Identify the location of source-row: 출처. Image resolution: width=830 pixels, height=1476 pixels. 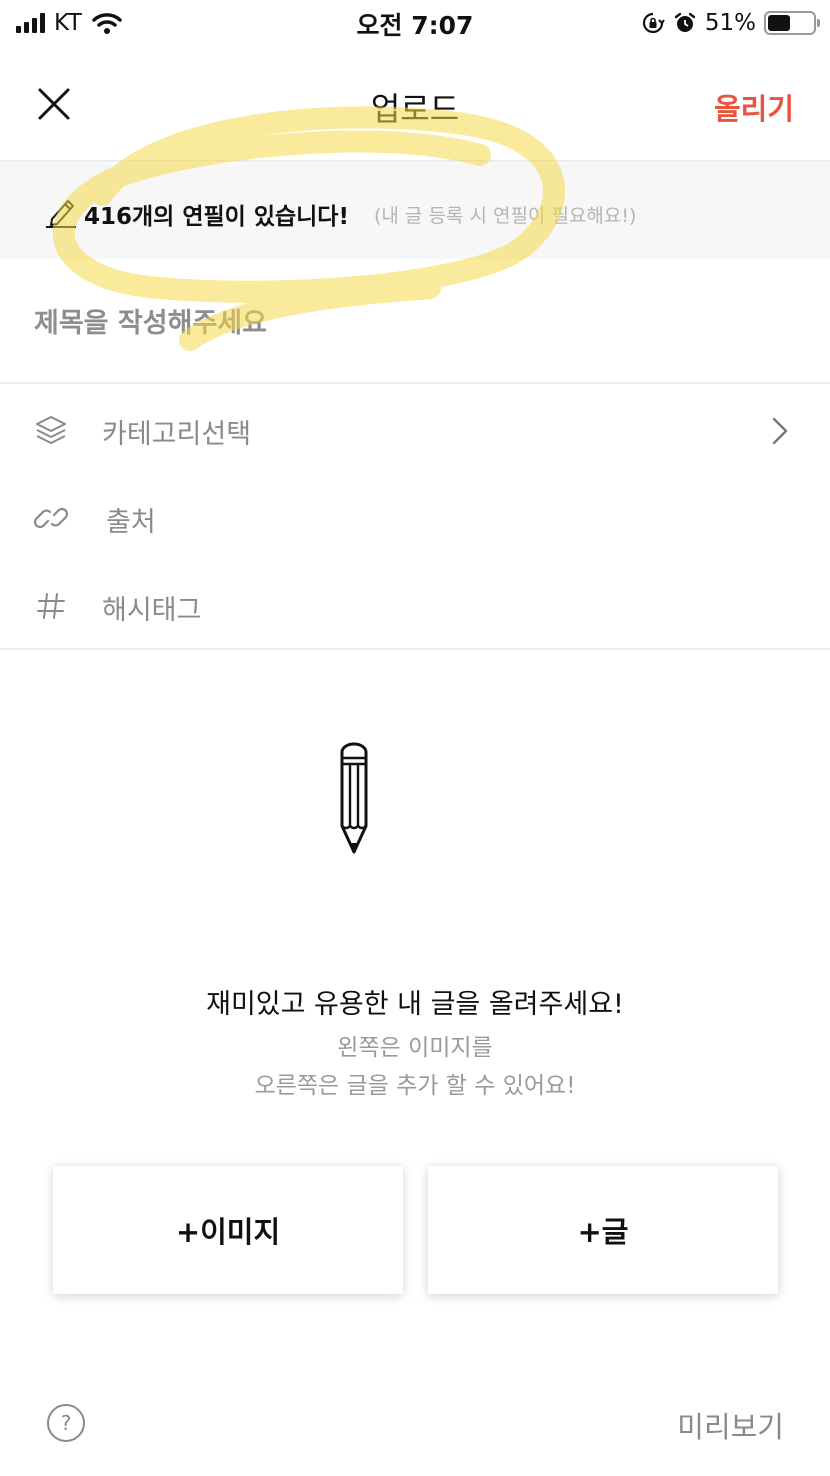
(415, 518).